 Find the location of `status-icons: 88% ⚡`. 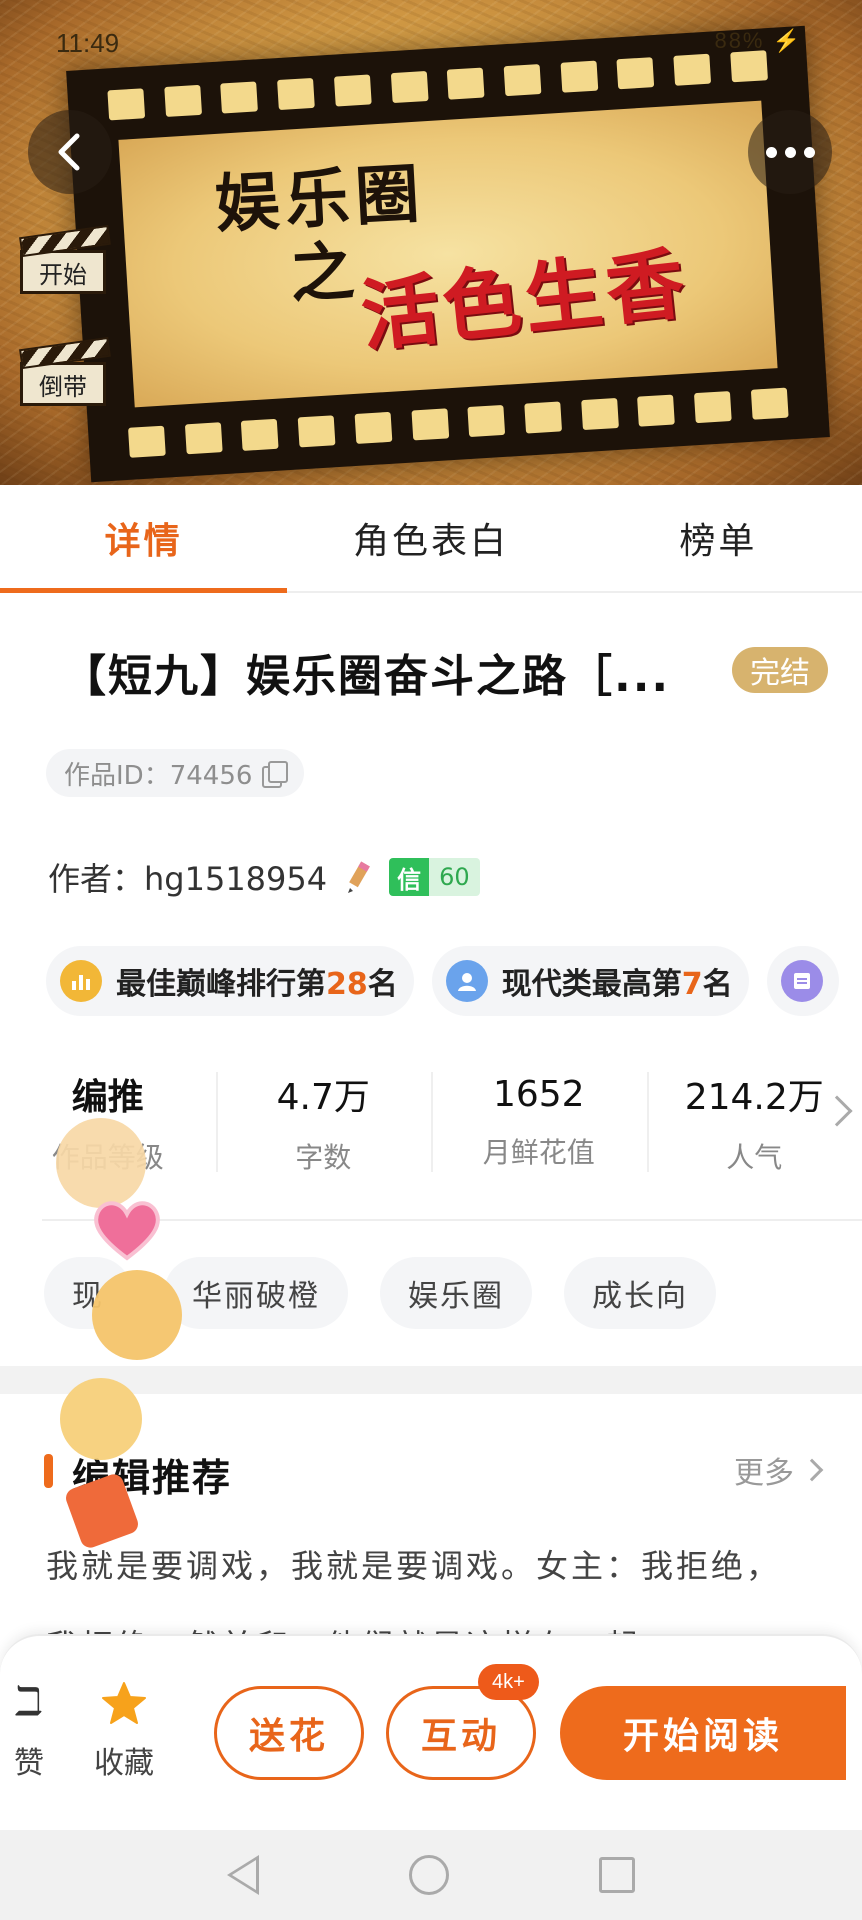

status-icons: 88% ⚡ is located at coordinates (758, 40).